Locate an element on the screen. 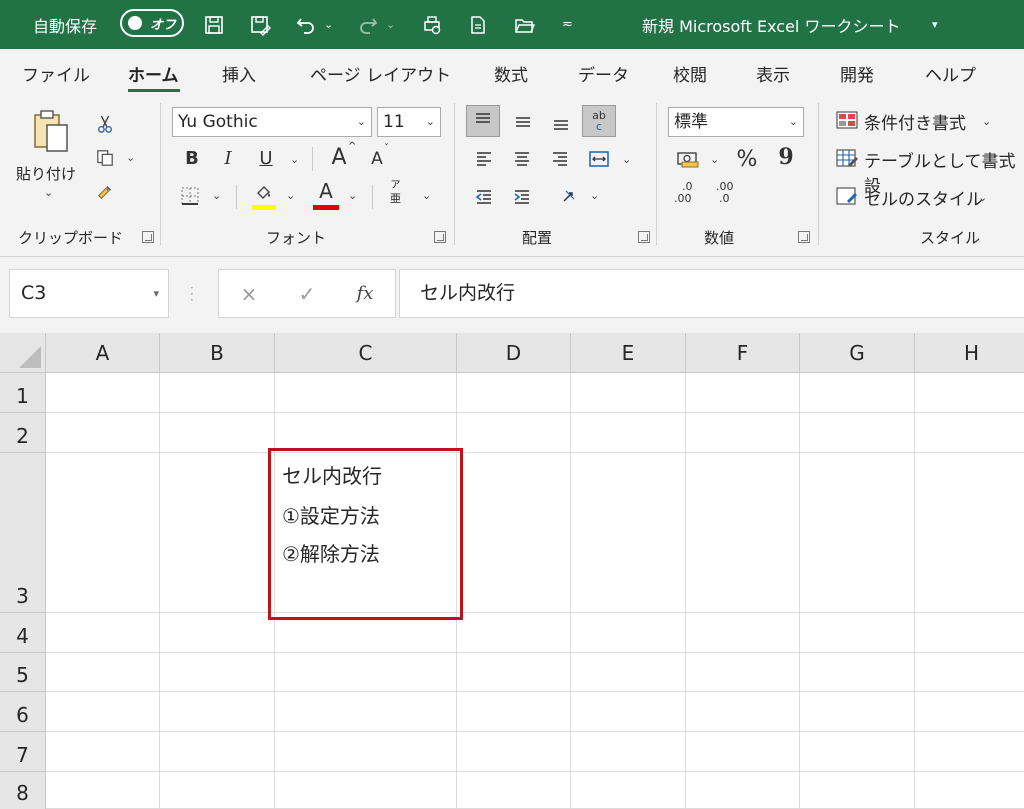 The height and width of the screenshot is (809, 1024). undo-dropdown-icon: ⌄ is located at coordinates (328, 24).